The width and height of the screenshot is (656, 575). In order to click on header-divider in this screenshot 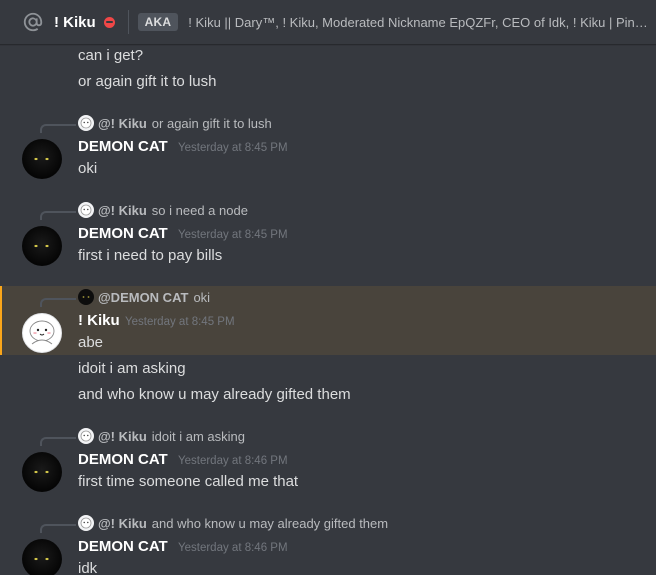, I will do `click(128, 22)`.